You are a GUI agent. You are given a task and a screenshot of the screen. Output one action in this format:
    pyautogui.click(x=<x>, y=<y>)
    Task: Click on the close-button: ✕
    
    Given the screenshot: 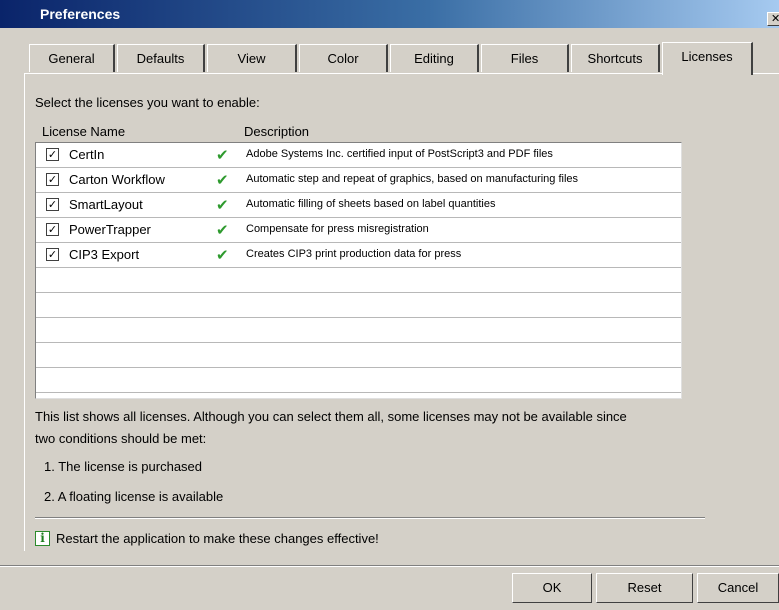 What is the action you would take?
    pyautogui.click(x=773, y=19)
    